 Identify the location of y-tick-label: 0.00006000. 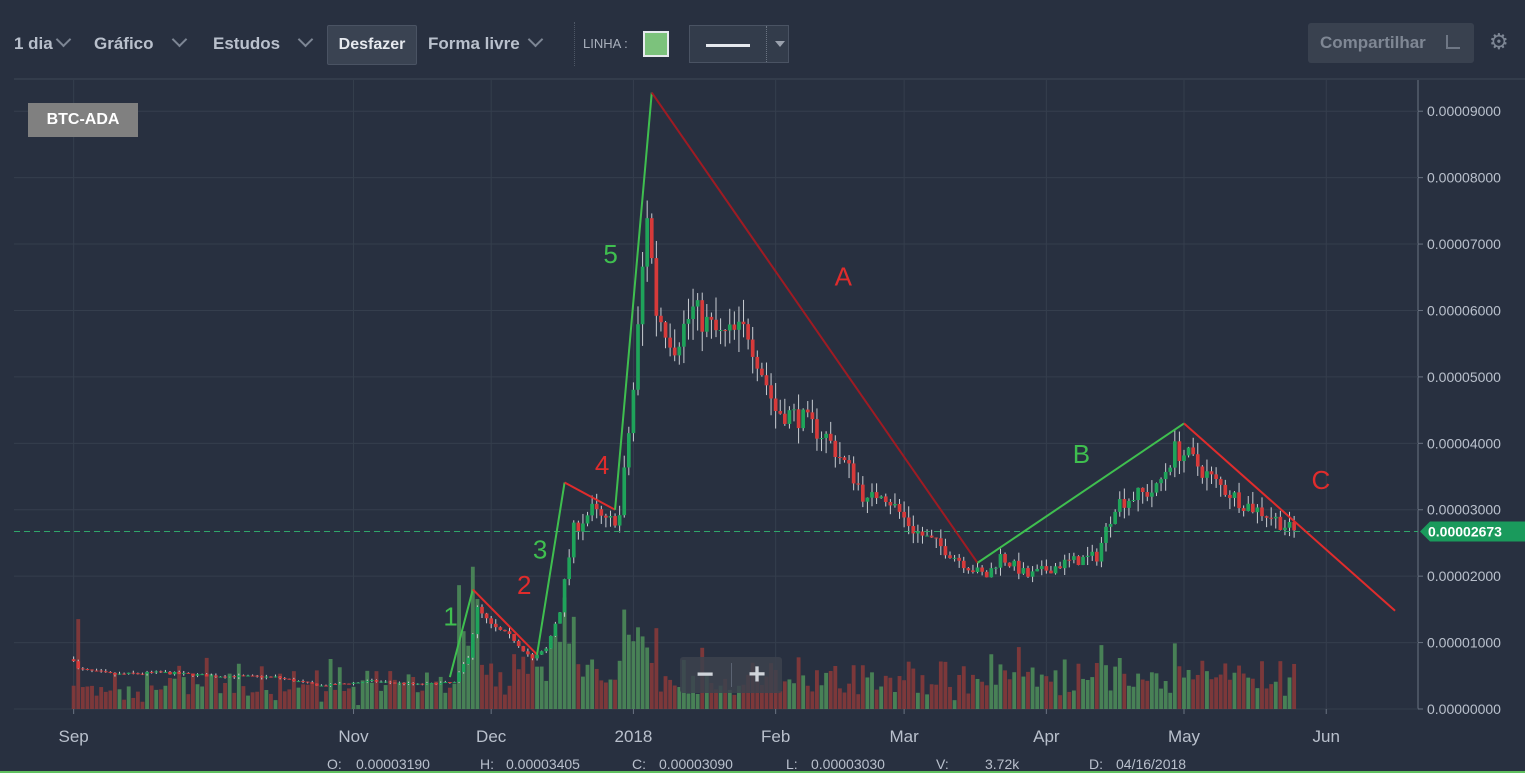
(1464, 310).